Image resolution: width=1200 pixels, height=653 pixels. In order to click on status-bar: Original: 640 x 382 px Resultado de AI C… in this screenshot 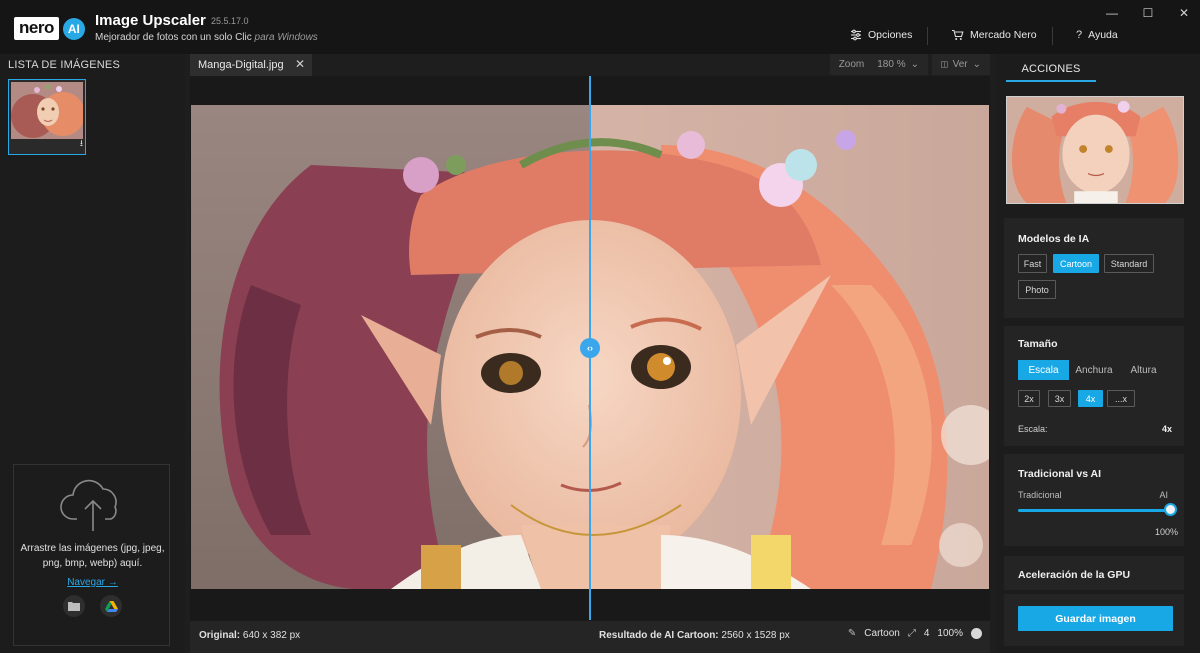, I will do `click(590, 637)`.